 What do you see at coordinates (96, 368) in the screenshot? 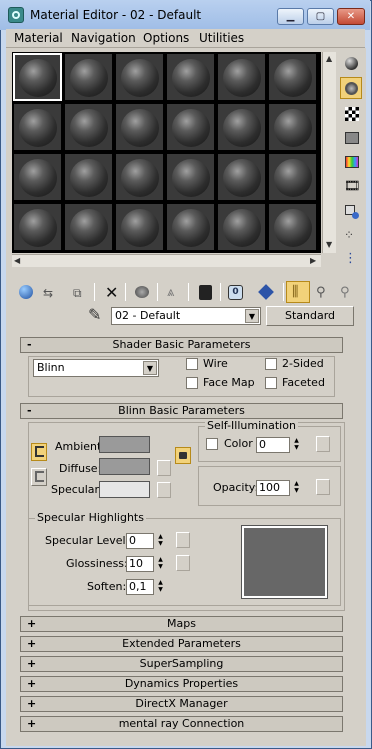
I see `shader-type-combo: Blinn ▼` at bounding box center [96, 368].